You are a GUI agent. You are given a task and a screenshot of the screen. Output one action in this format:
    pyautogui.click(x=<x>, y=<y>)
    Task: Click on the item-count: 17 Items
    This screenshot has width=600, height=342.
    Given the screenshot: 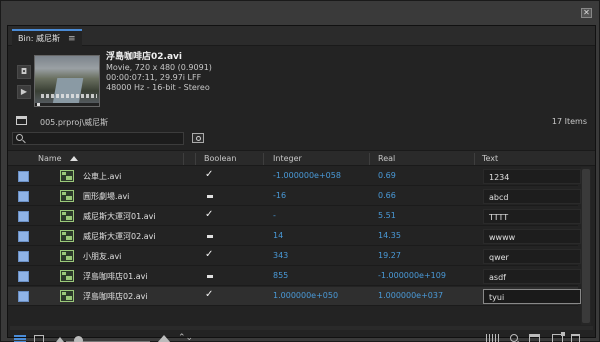 What is the action you would take?
    pyautogui.click(x=569, y=121)
    